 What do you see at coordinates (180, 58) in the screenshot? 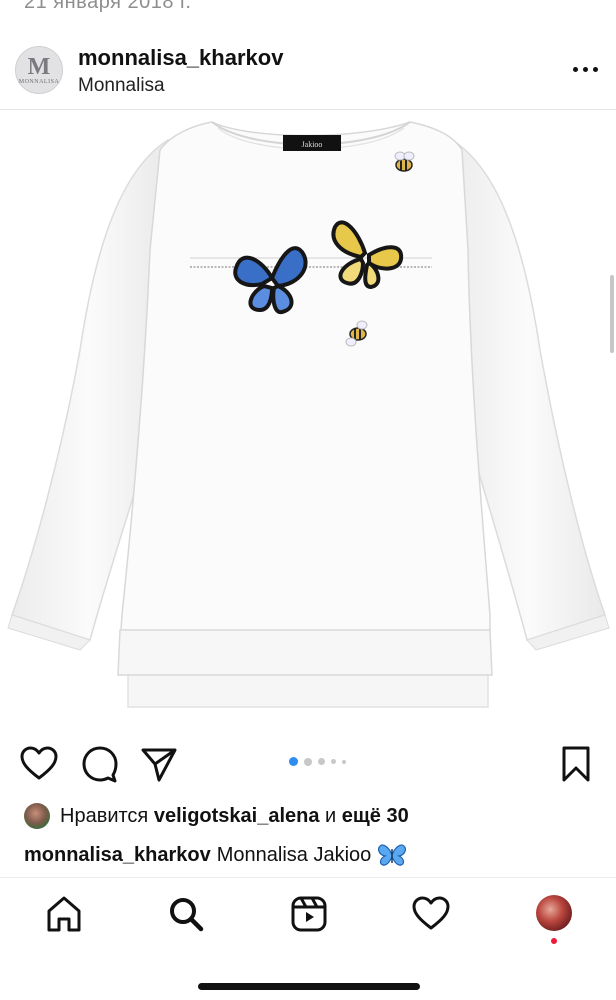
I see `post-username: monnalisa_kharkov` at bounding box center [180, 58].